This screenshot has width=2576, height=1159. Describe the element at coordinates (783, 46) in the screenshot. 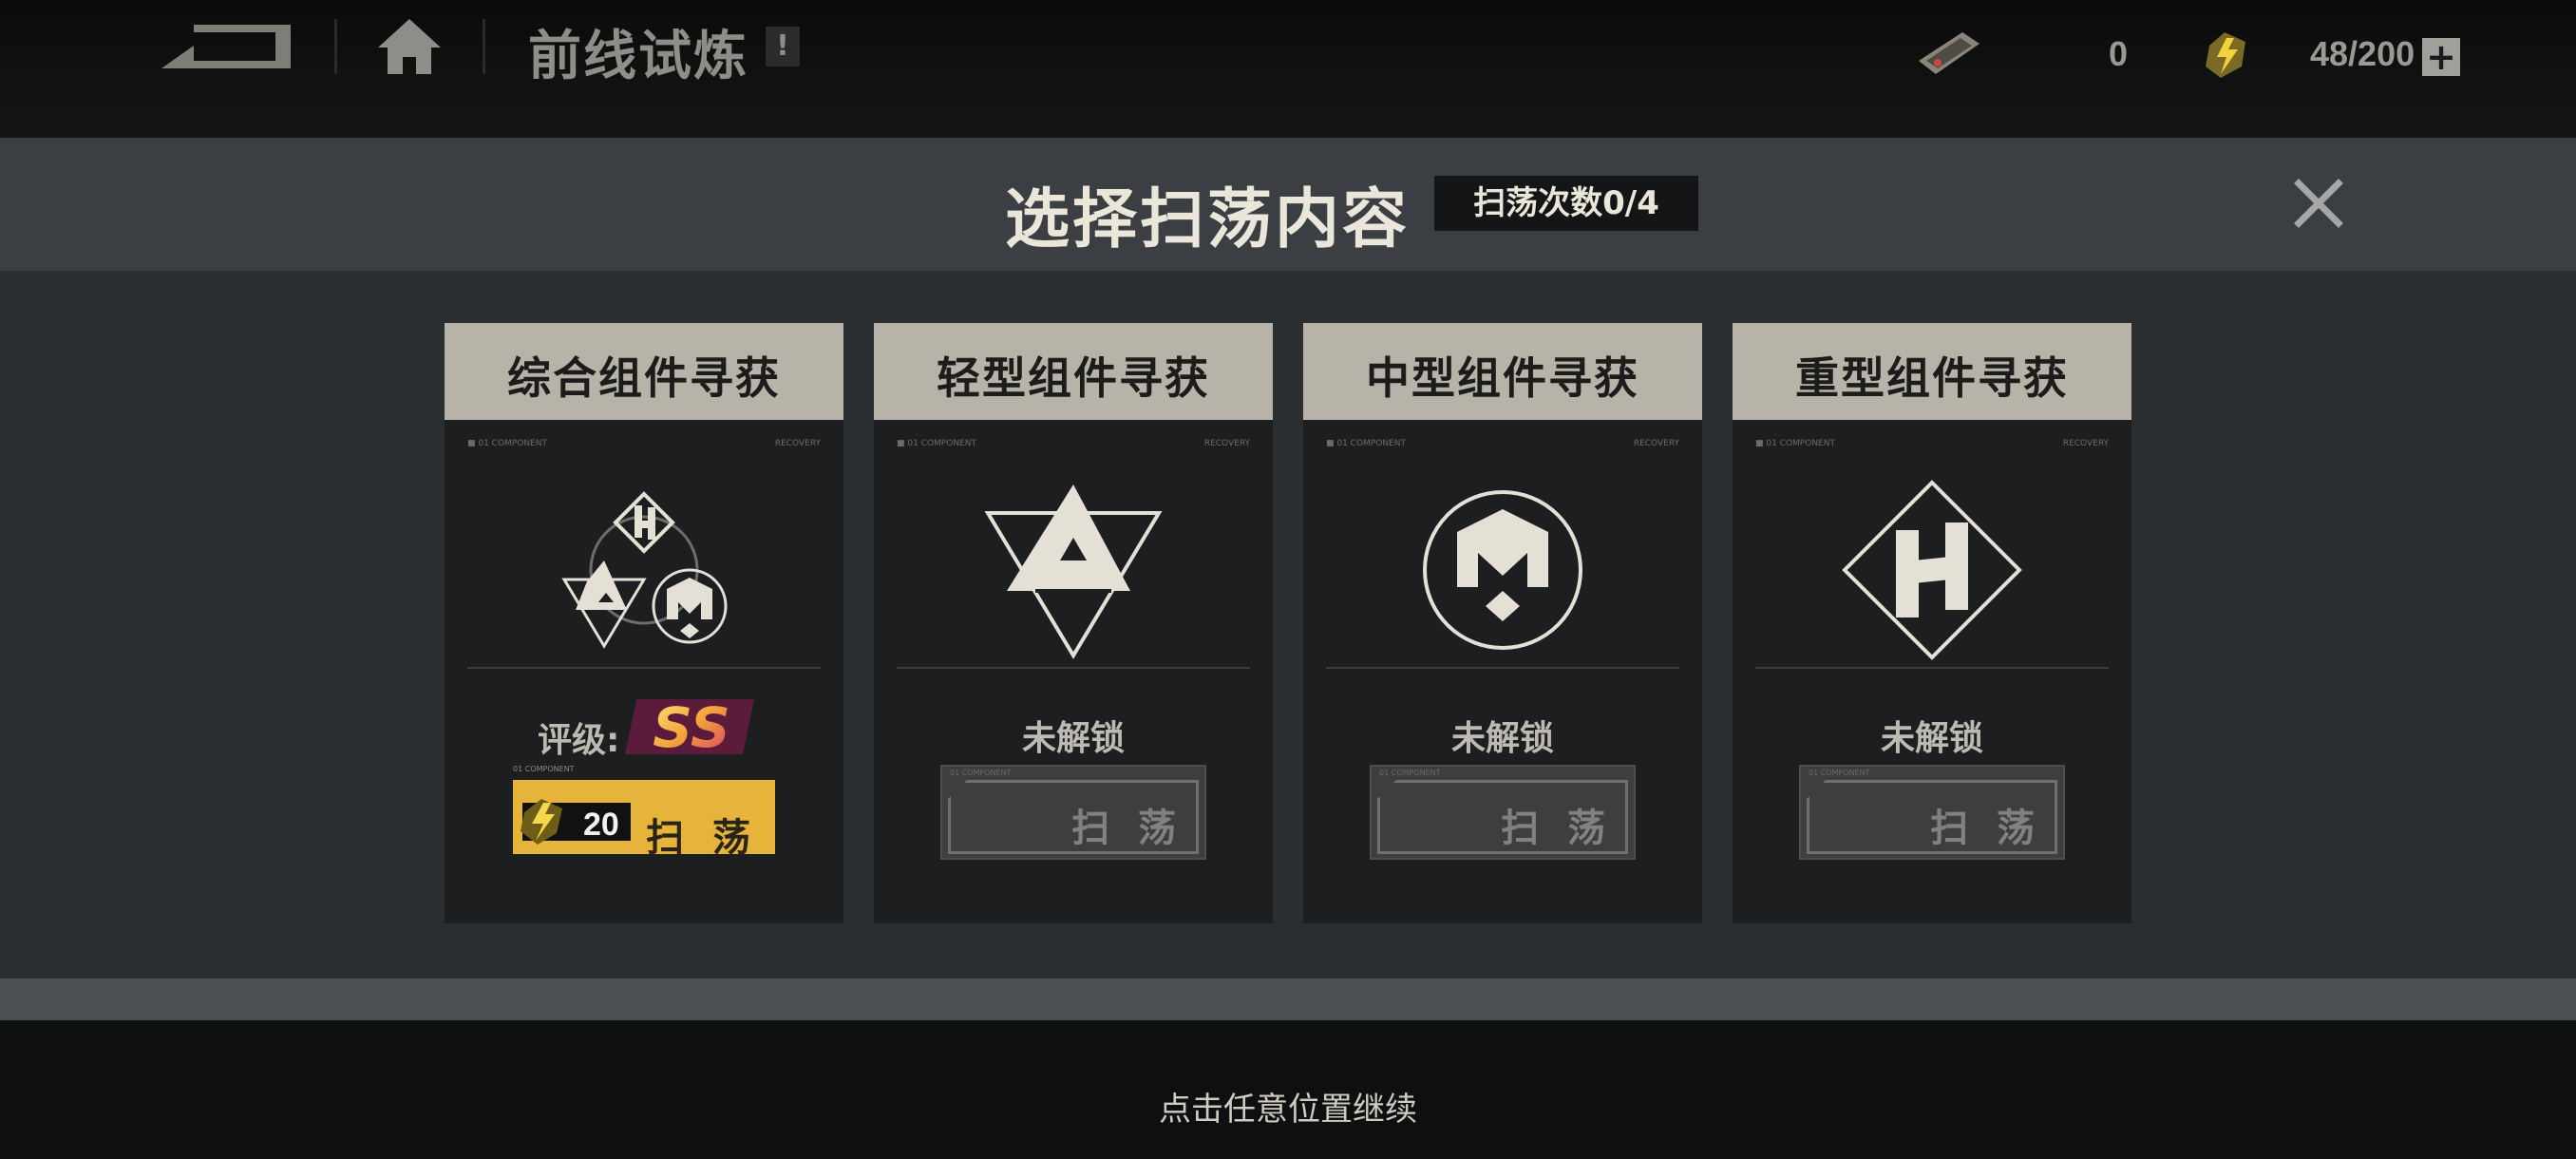

I see `info-badge: !` at that location.